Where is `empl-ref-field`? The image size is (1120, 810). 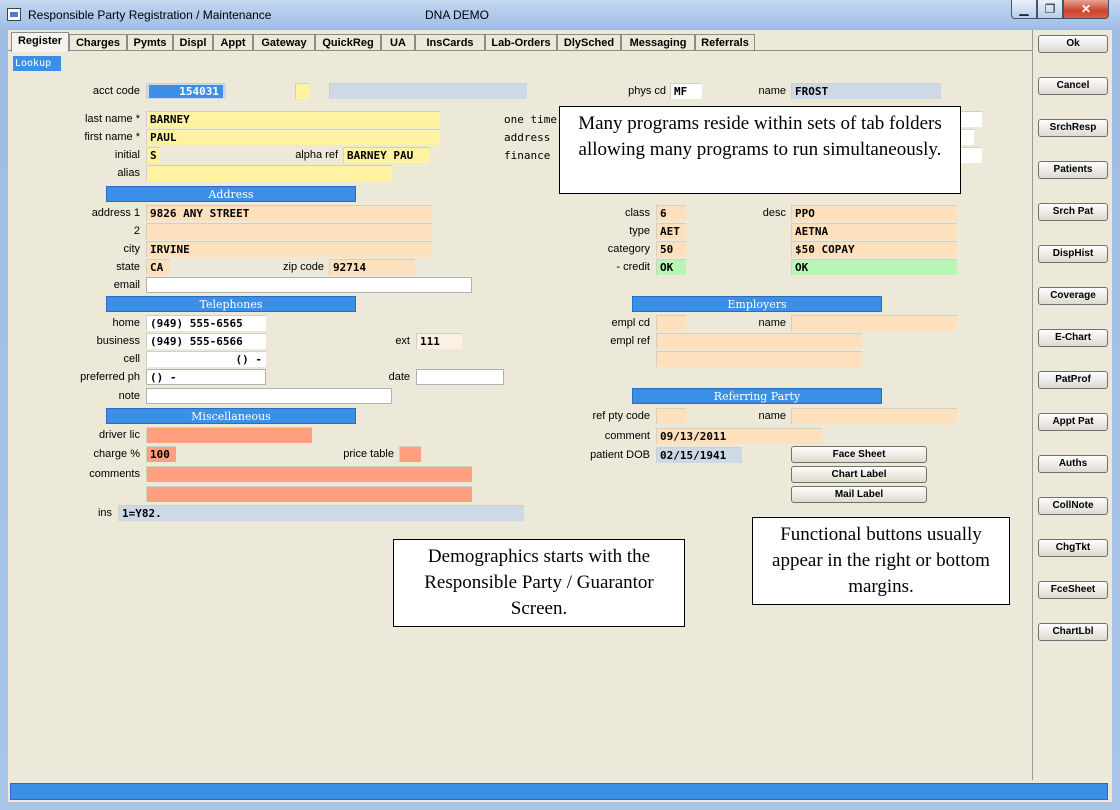
empl-ref-field is located at coordinates (759, 341).